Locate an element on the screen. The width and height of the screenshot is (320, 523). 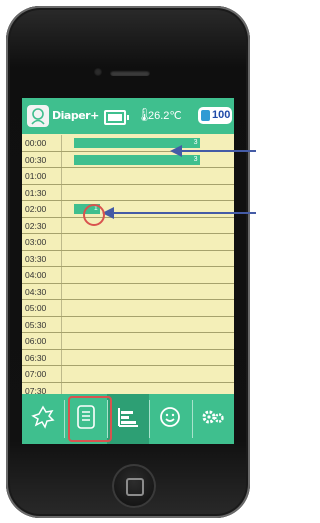
time-label: 03:00 is located at coordinates (42, 242).